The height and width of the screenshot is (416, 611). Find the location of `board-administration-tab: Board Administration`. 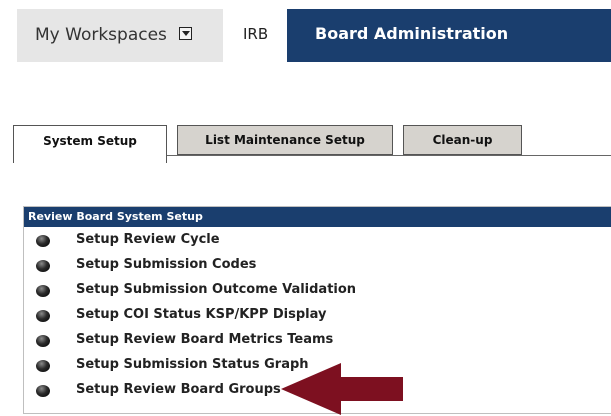

board-administration-tab: Board Administration is located at coordinates (449, 35).